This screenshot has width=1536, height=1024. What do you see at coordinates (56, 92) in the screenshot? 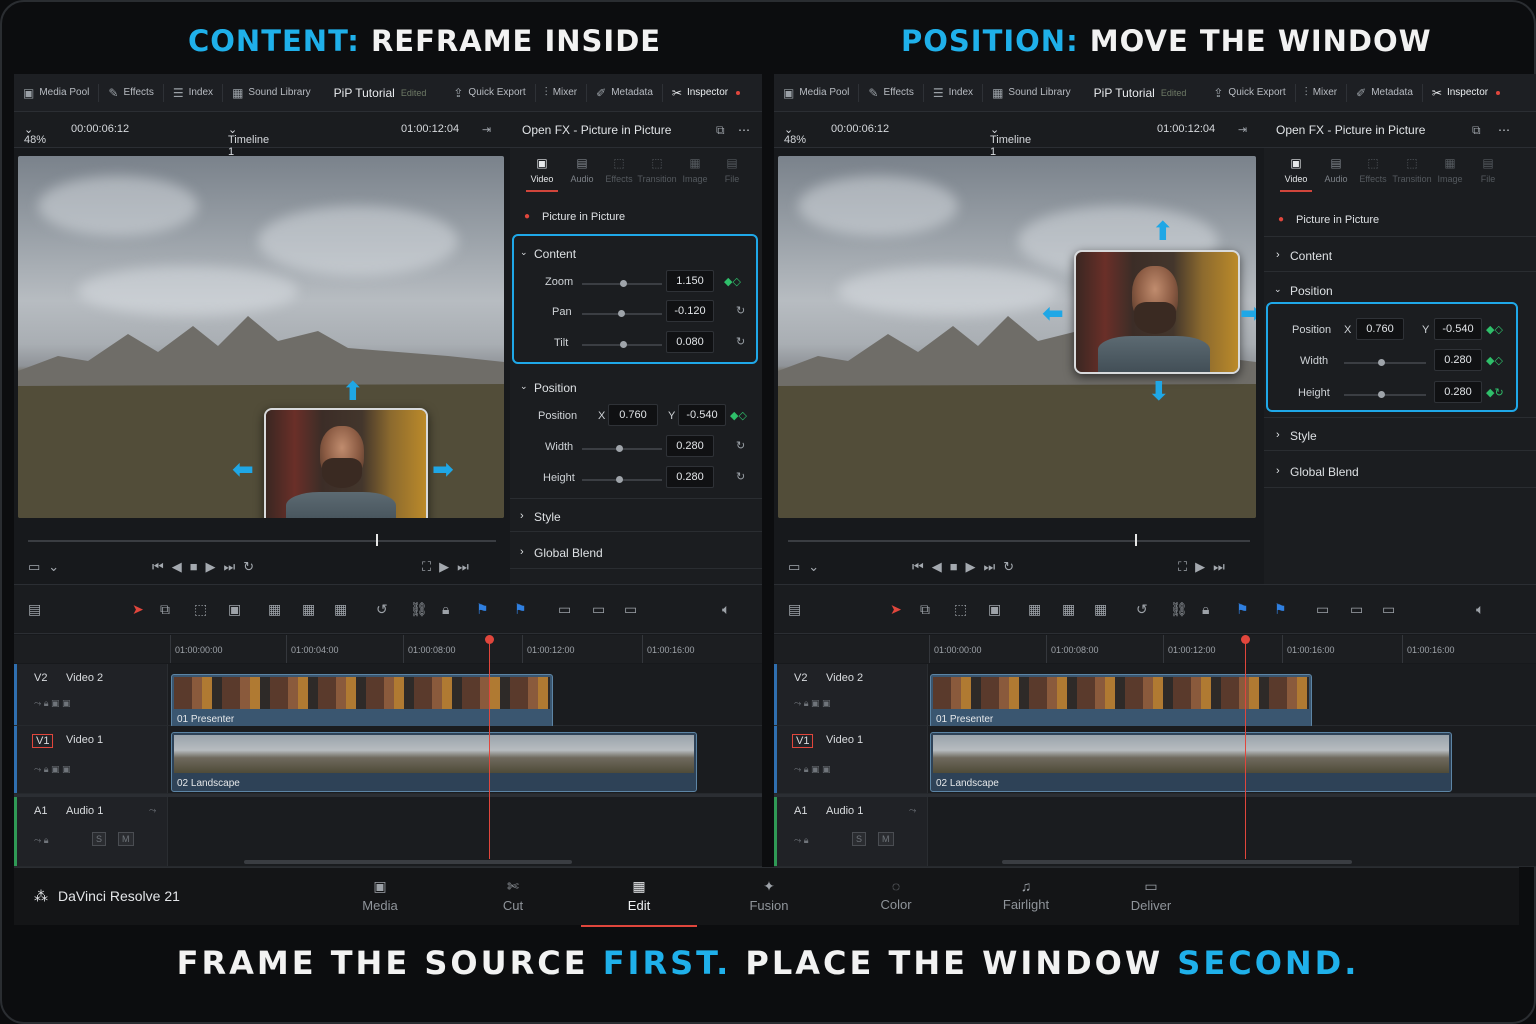
I see `media-pool-button: ▣ Media Pool` at bounding box center [56, 92].